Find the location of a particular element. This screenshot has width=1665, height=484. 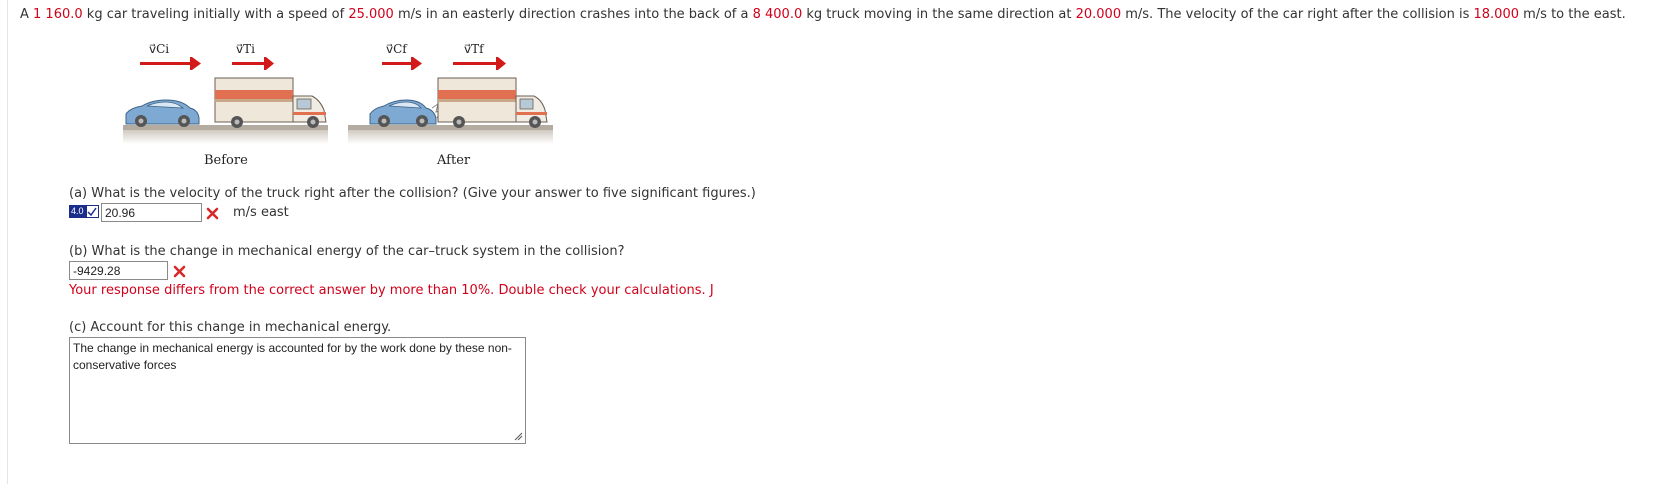

car-before is located at coordinates (162, 113).